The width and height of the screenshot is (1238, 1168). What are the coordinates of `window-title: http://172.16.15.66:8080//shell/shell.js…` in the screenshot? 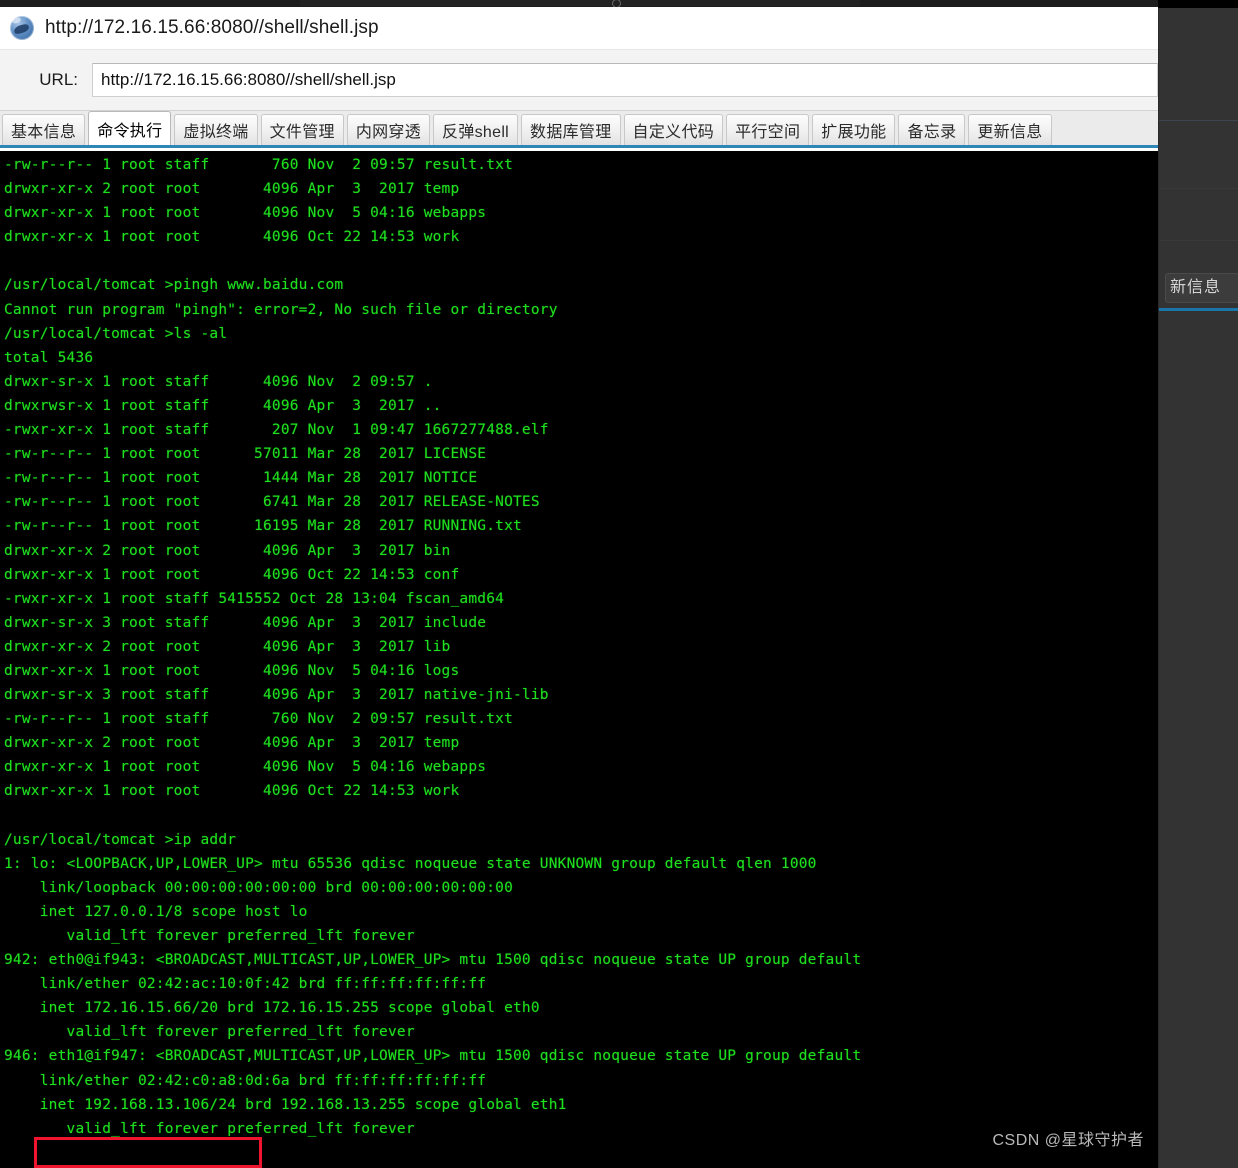 It's located at (212, 27).